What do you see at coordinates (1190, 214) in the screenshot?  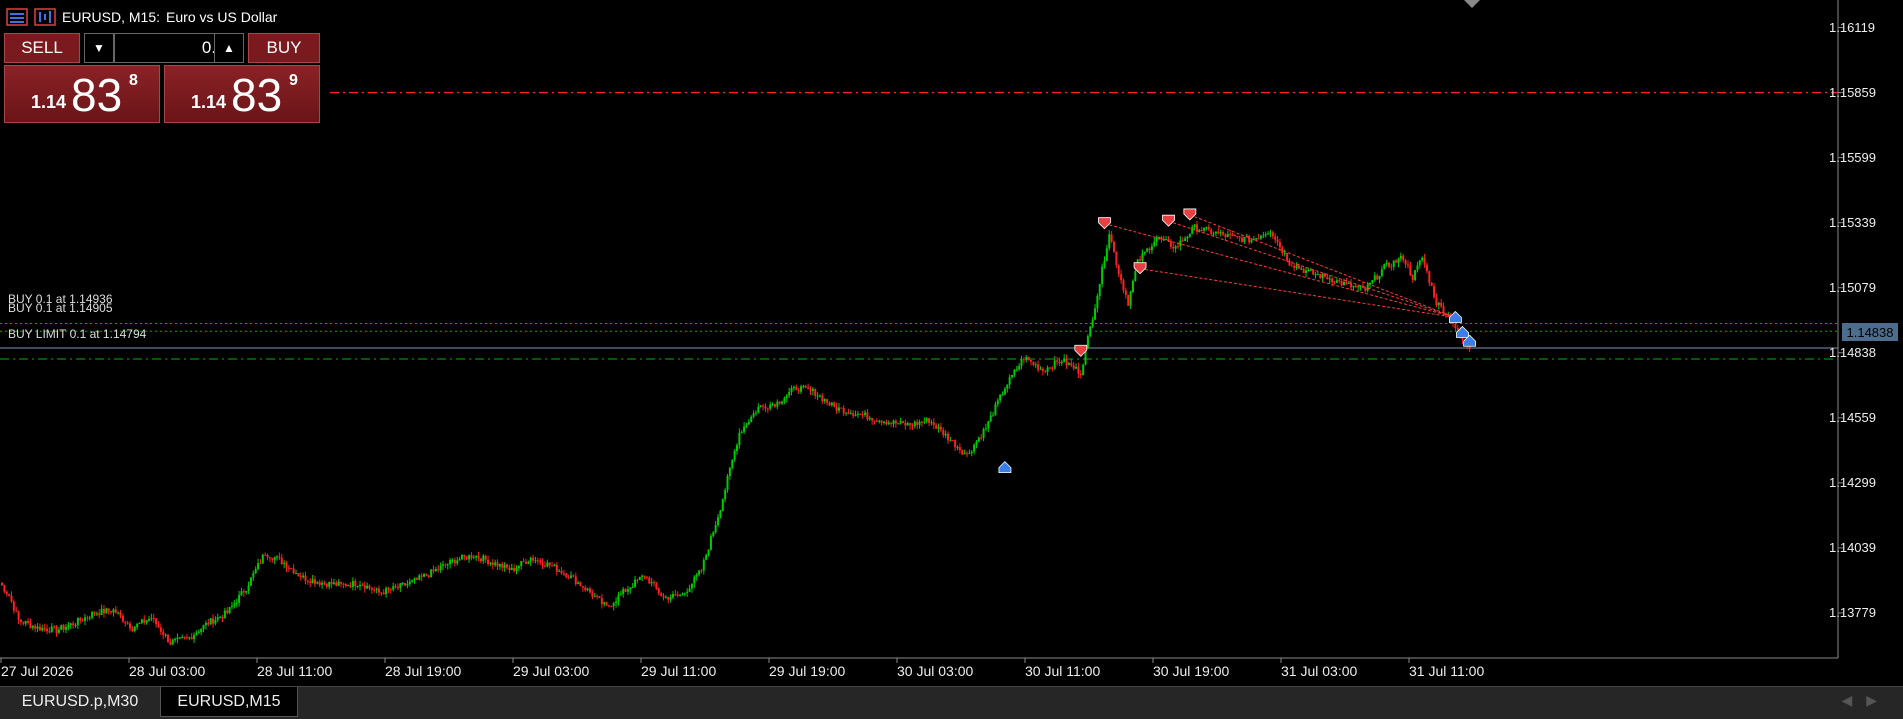 I see `sell-arrow-icon` at bounding box center [1190, 214].